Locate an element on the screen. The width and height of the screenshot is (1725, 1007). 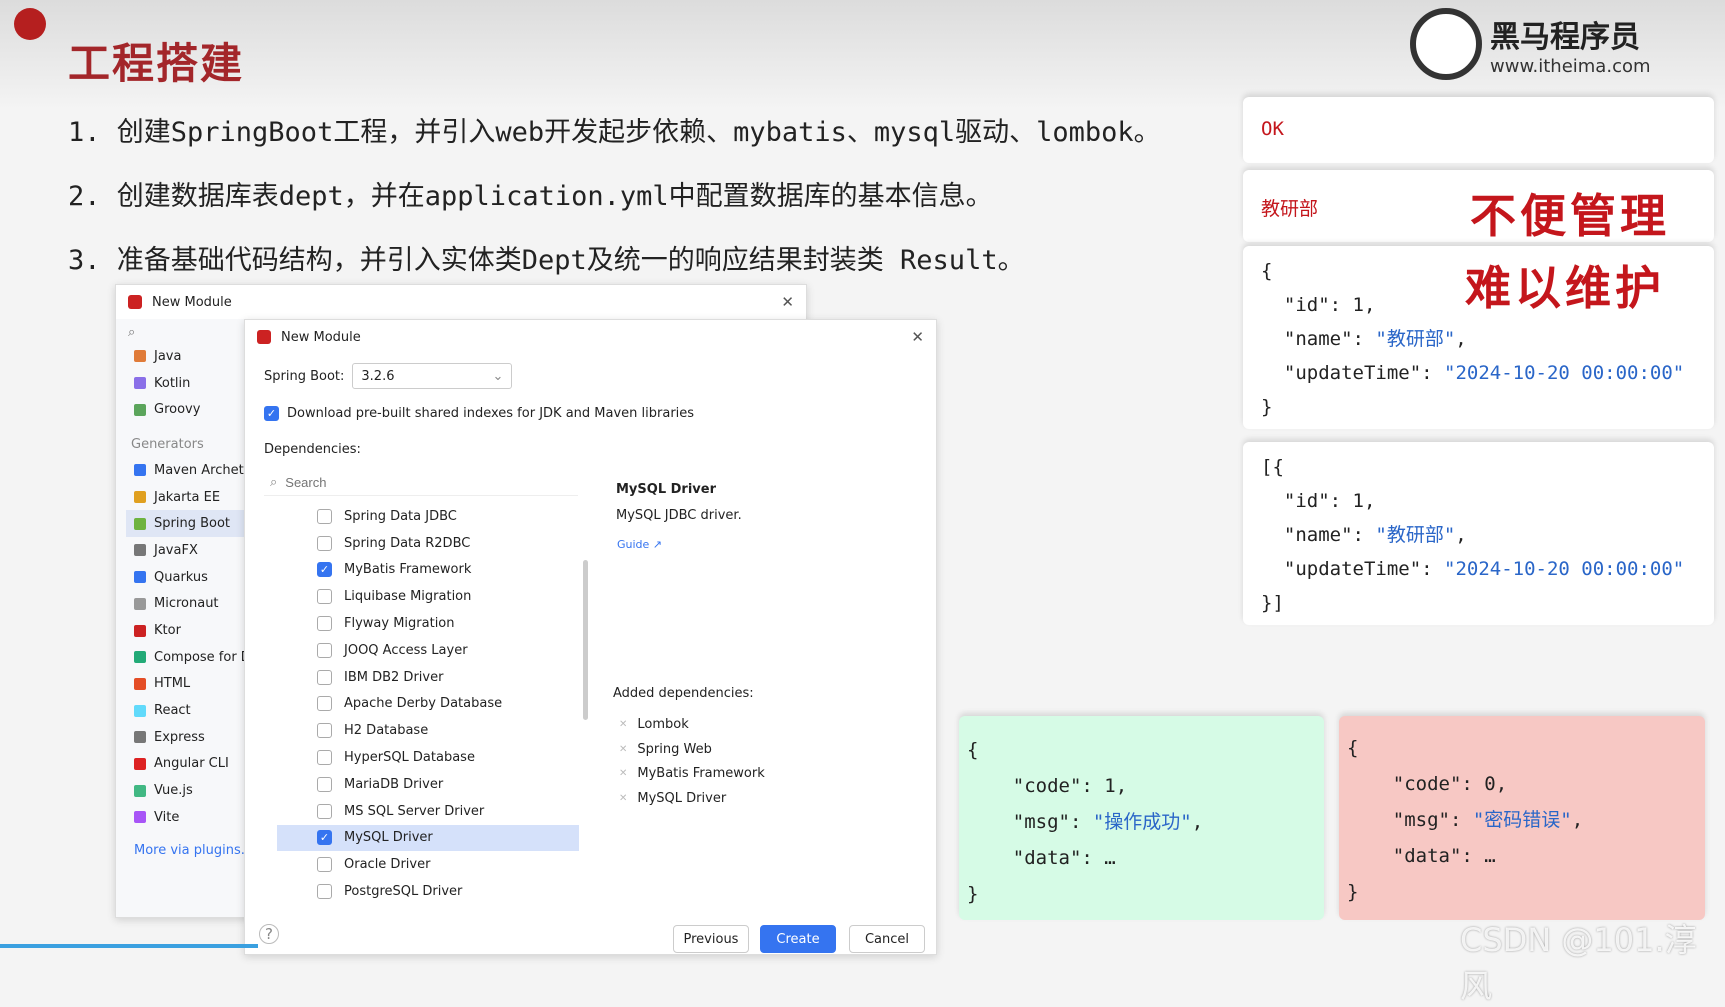
dependency-item: MS SQL Server Driver is located at coordinates (428, 811).